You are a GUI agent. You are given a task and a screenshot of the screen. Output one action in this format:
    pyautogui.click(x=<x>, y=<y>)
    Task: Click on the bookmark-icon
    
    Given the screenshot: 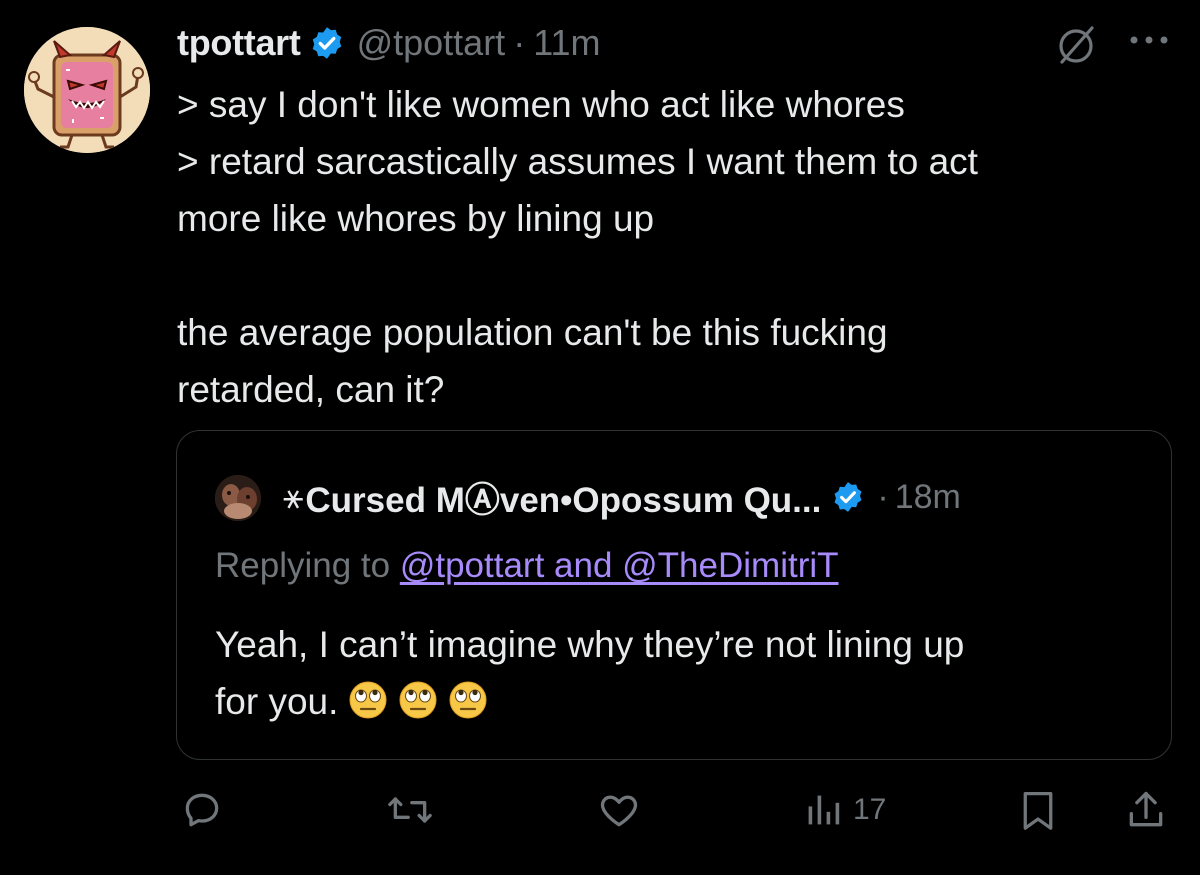 What is the action you would take?
    pyautogui.click(x=1038, y=810)
    